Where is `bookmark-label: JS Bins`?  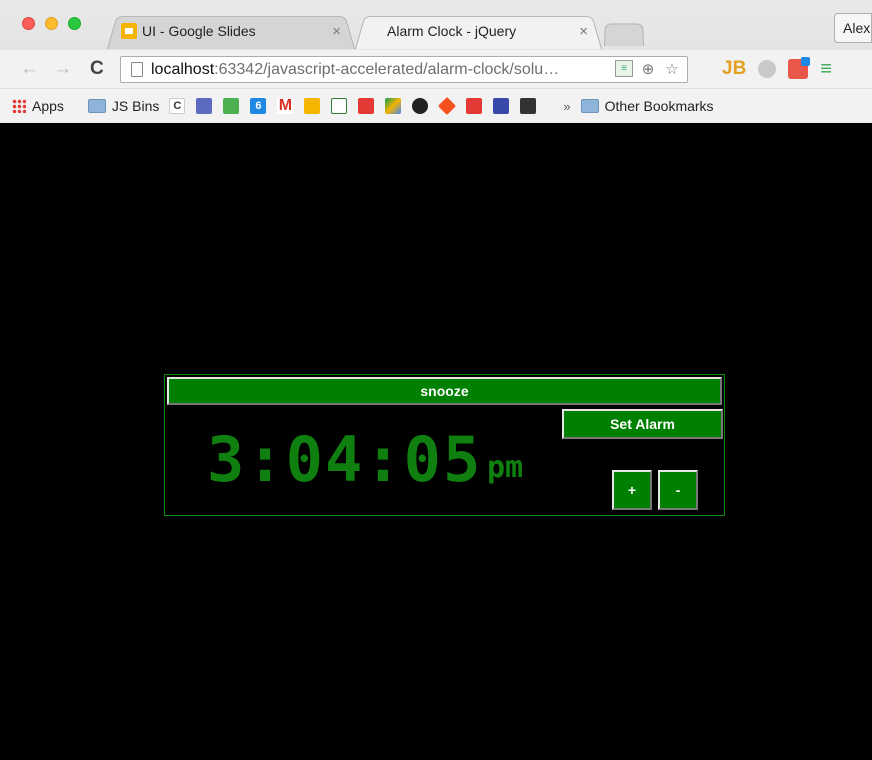
bookmark-label: JS Bins is located at coordinates (135, 106).